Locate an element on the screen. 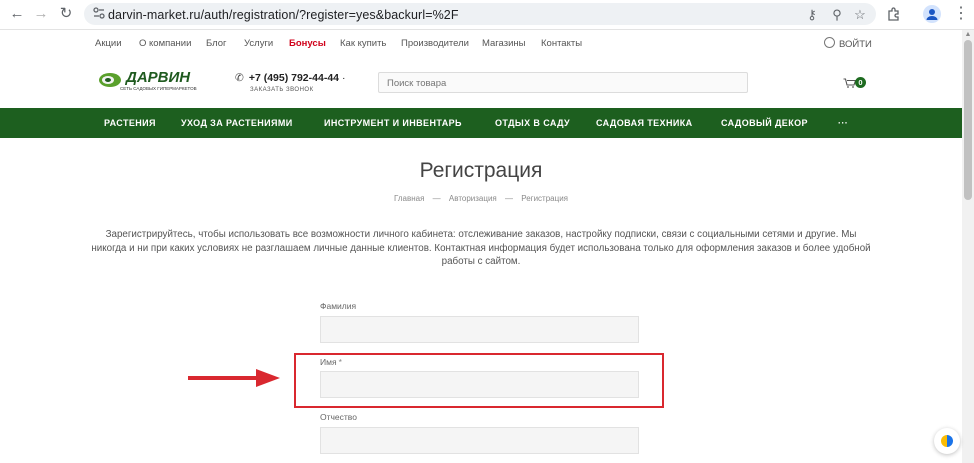 This screenshot has width=974, height=463. login-label: ВОЙТИ is located at coordinates (855, 44).